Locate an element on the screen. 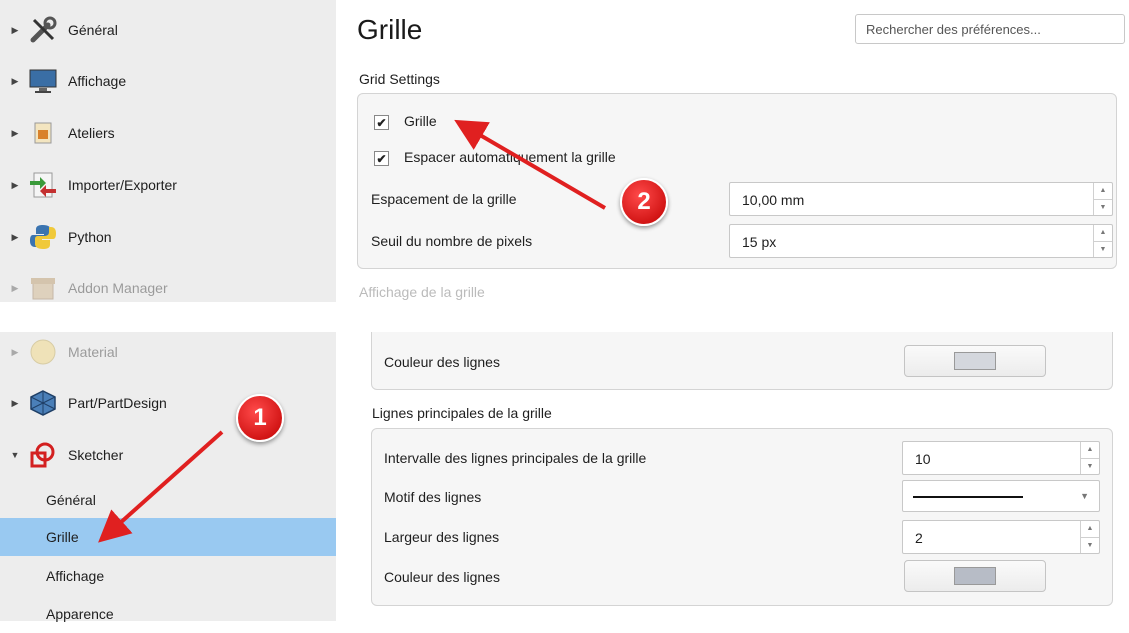 The image size is (1129, 633). sidebar-subitem-label: Général is located at coordinates (71, 500).